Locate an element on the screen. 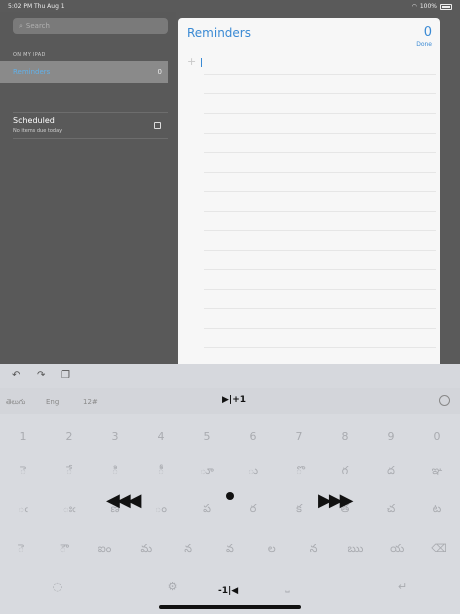  cursor-right-arrows: ▶▶▶ is located at coordinates (335, 500).